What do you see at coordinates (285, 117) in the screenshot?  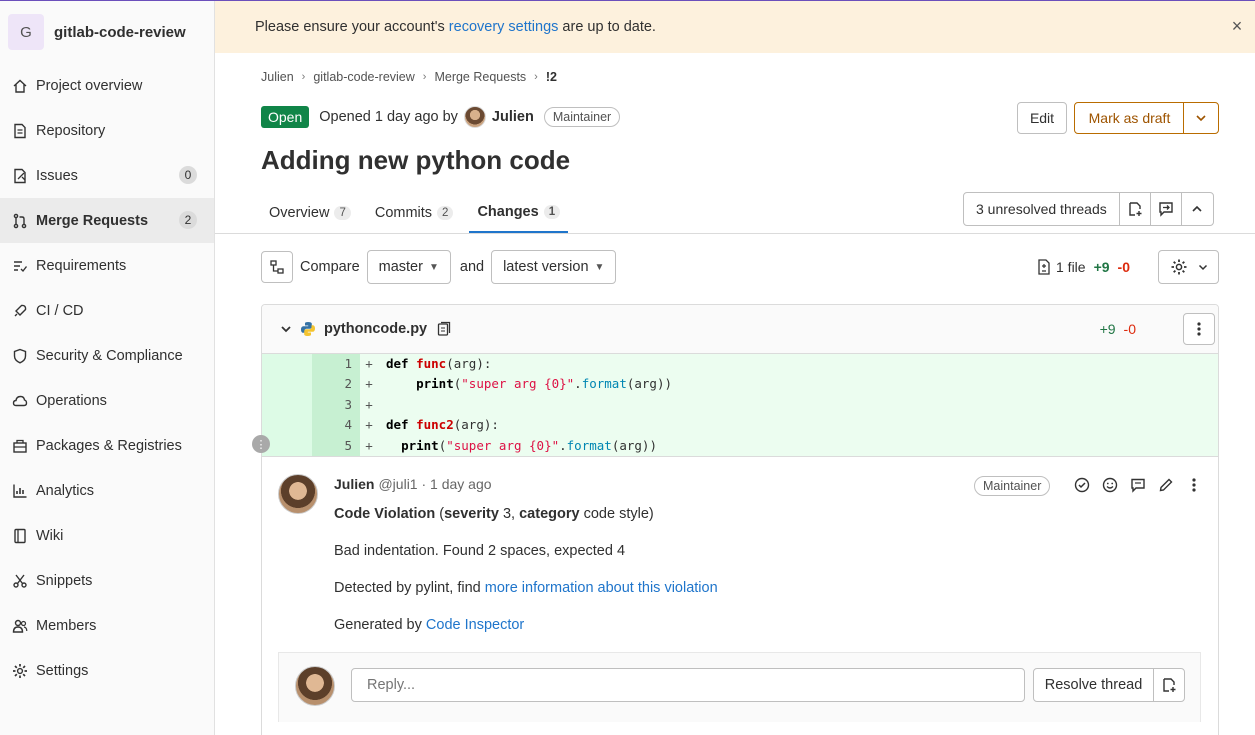 I see `status-badge: Open` at bounding box center [285, 117].